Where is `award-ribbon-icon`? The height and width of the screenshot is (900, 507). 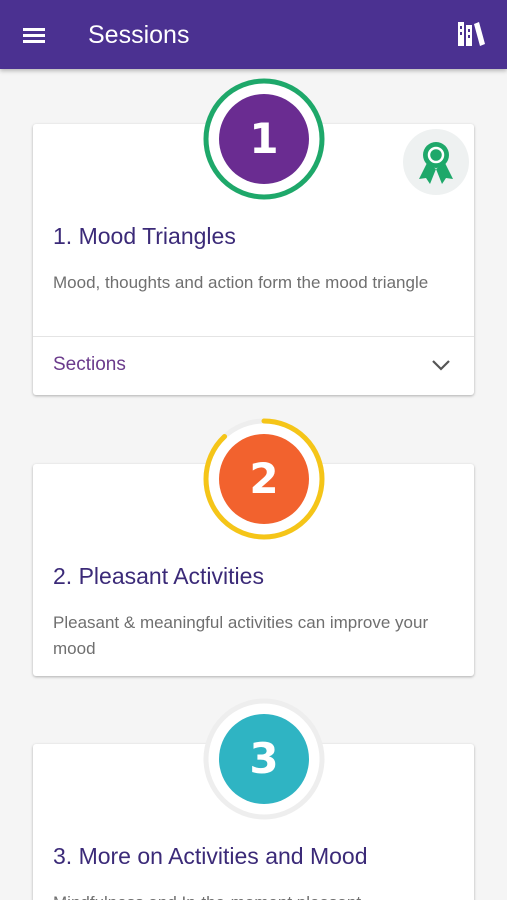
award-ribbon-icon is located at coordinates (436, 170).